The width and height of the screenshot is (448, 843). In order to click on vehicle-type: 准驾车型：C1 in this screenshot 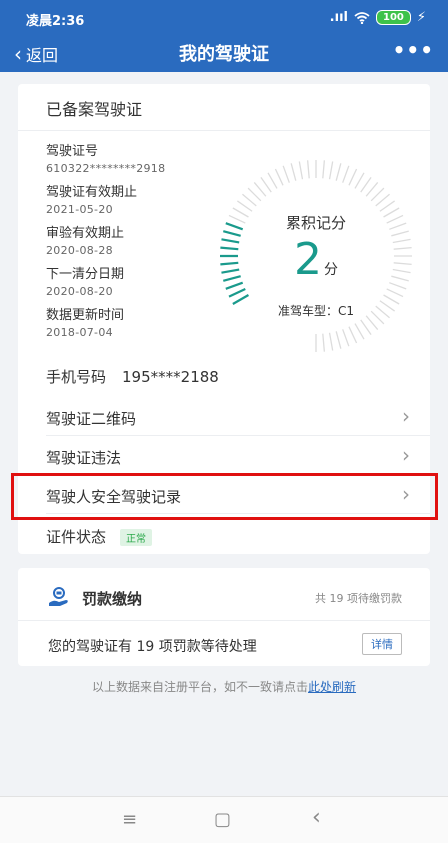, I will do `click(315, 311)`.